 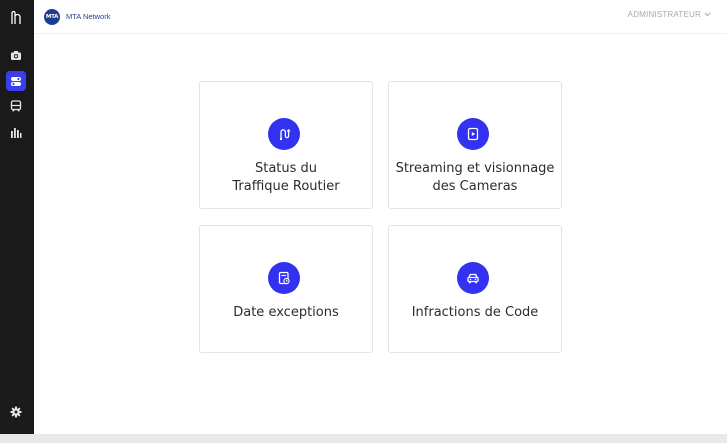 I want to click on sidebar, so click(x=17, y=217).